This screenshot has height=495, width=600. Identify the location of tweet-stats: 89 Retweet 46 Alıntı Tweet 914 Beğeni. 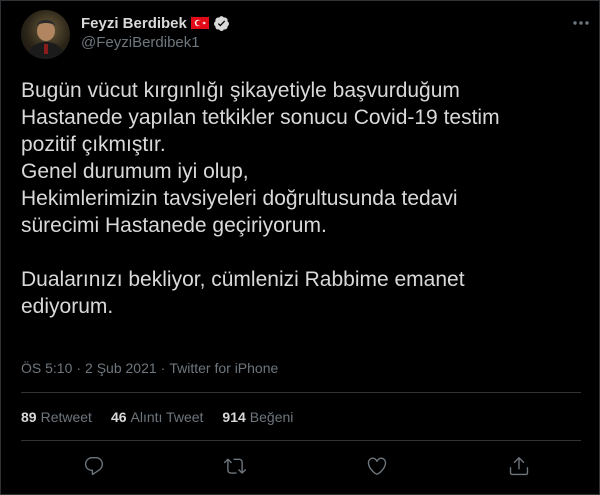
(157, 417).